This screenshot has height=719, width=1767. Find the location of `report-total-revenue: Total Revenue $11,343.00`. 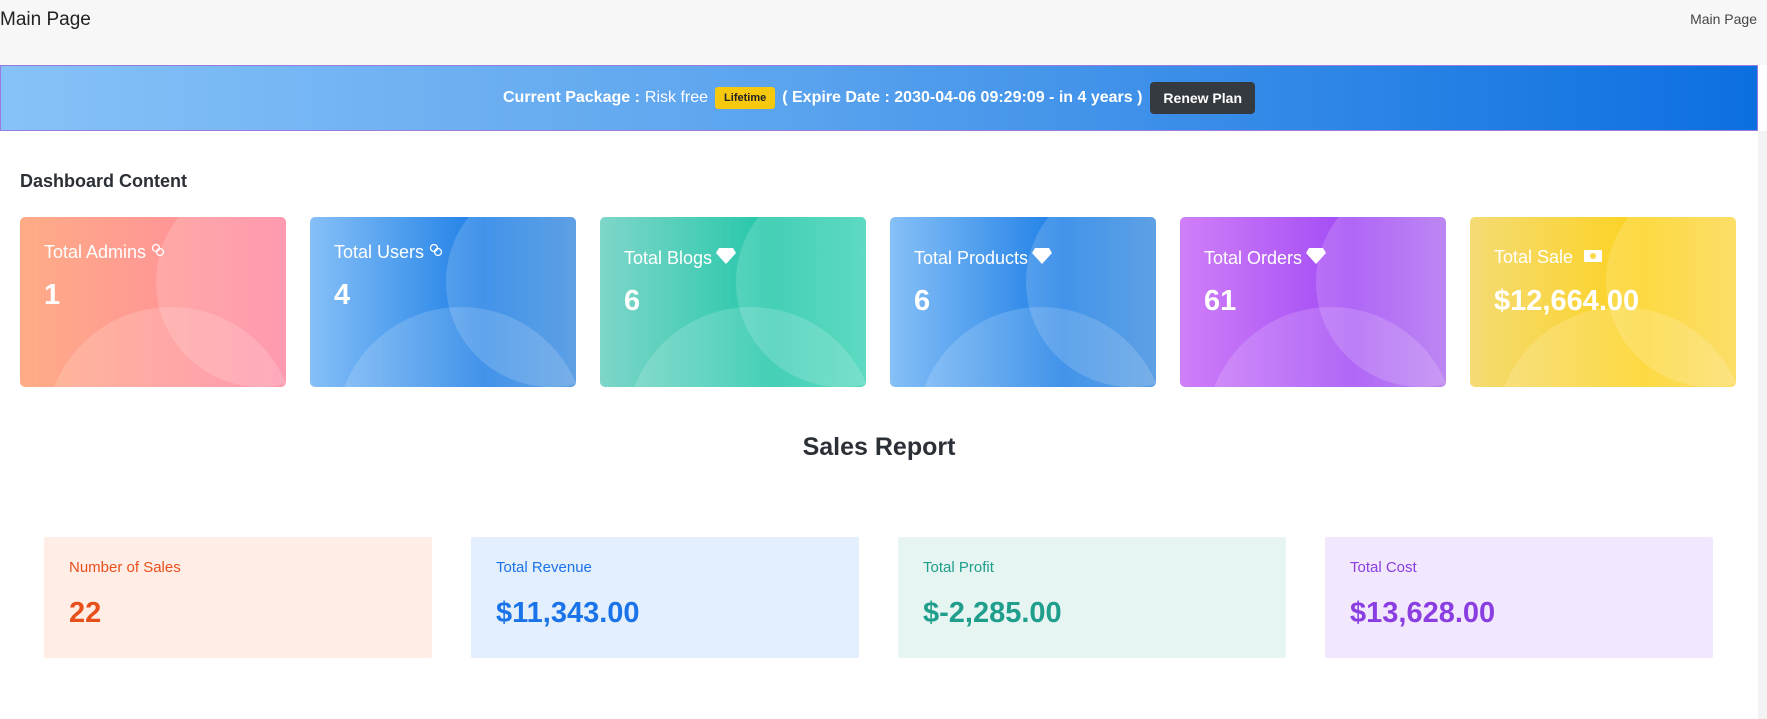

report-total-revenue: Total Revenue $11,343.00 is located at coordinates (665, 597).